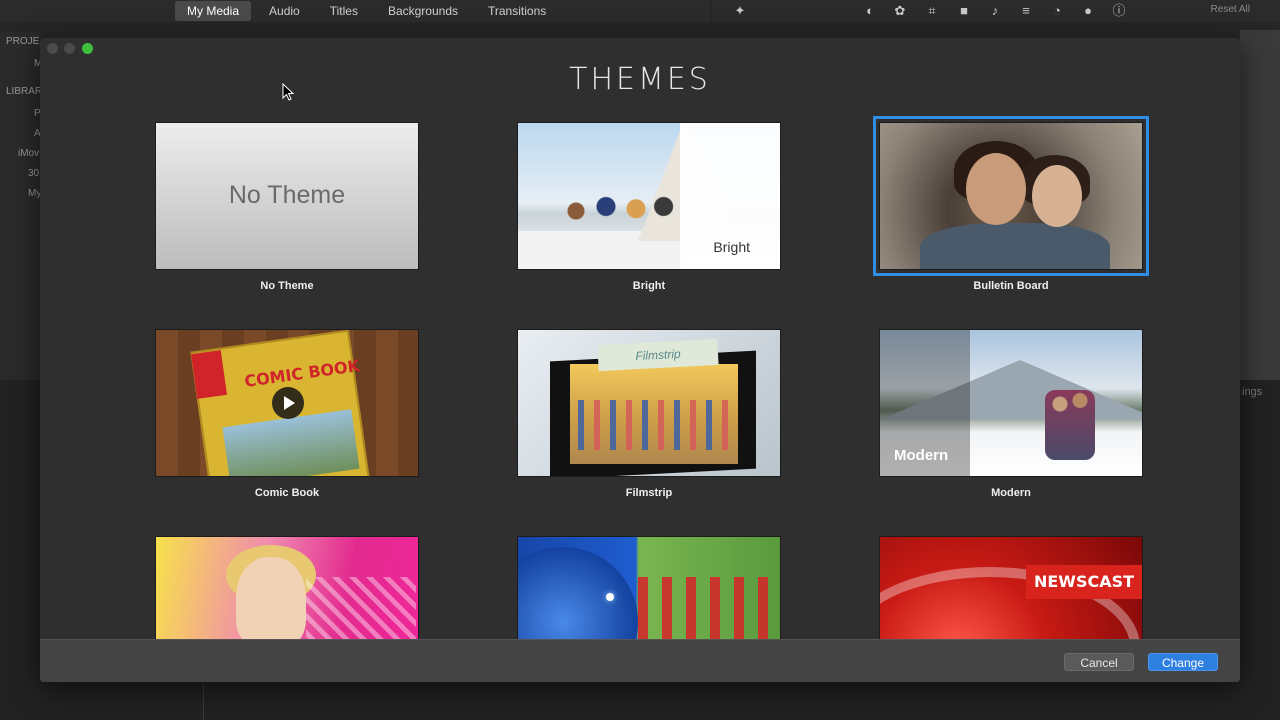 The height and width of the screenshot is (720, 1280). What do you see at coordinates (640, 660) in the screenshot?
I see `dialog-footer: Cancel Change` at bounding box center [640, 660].